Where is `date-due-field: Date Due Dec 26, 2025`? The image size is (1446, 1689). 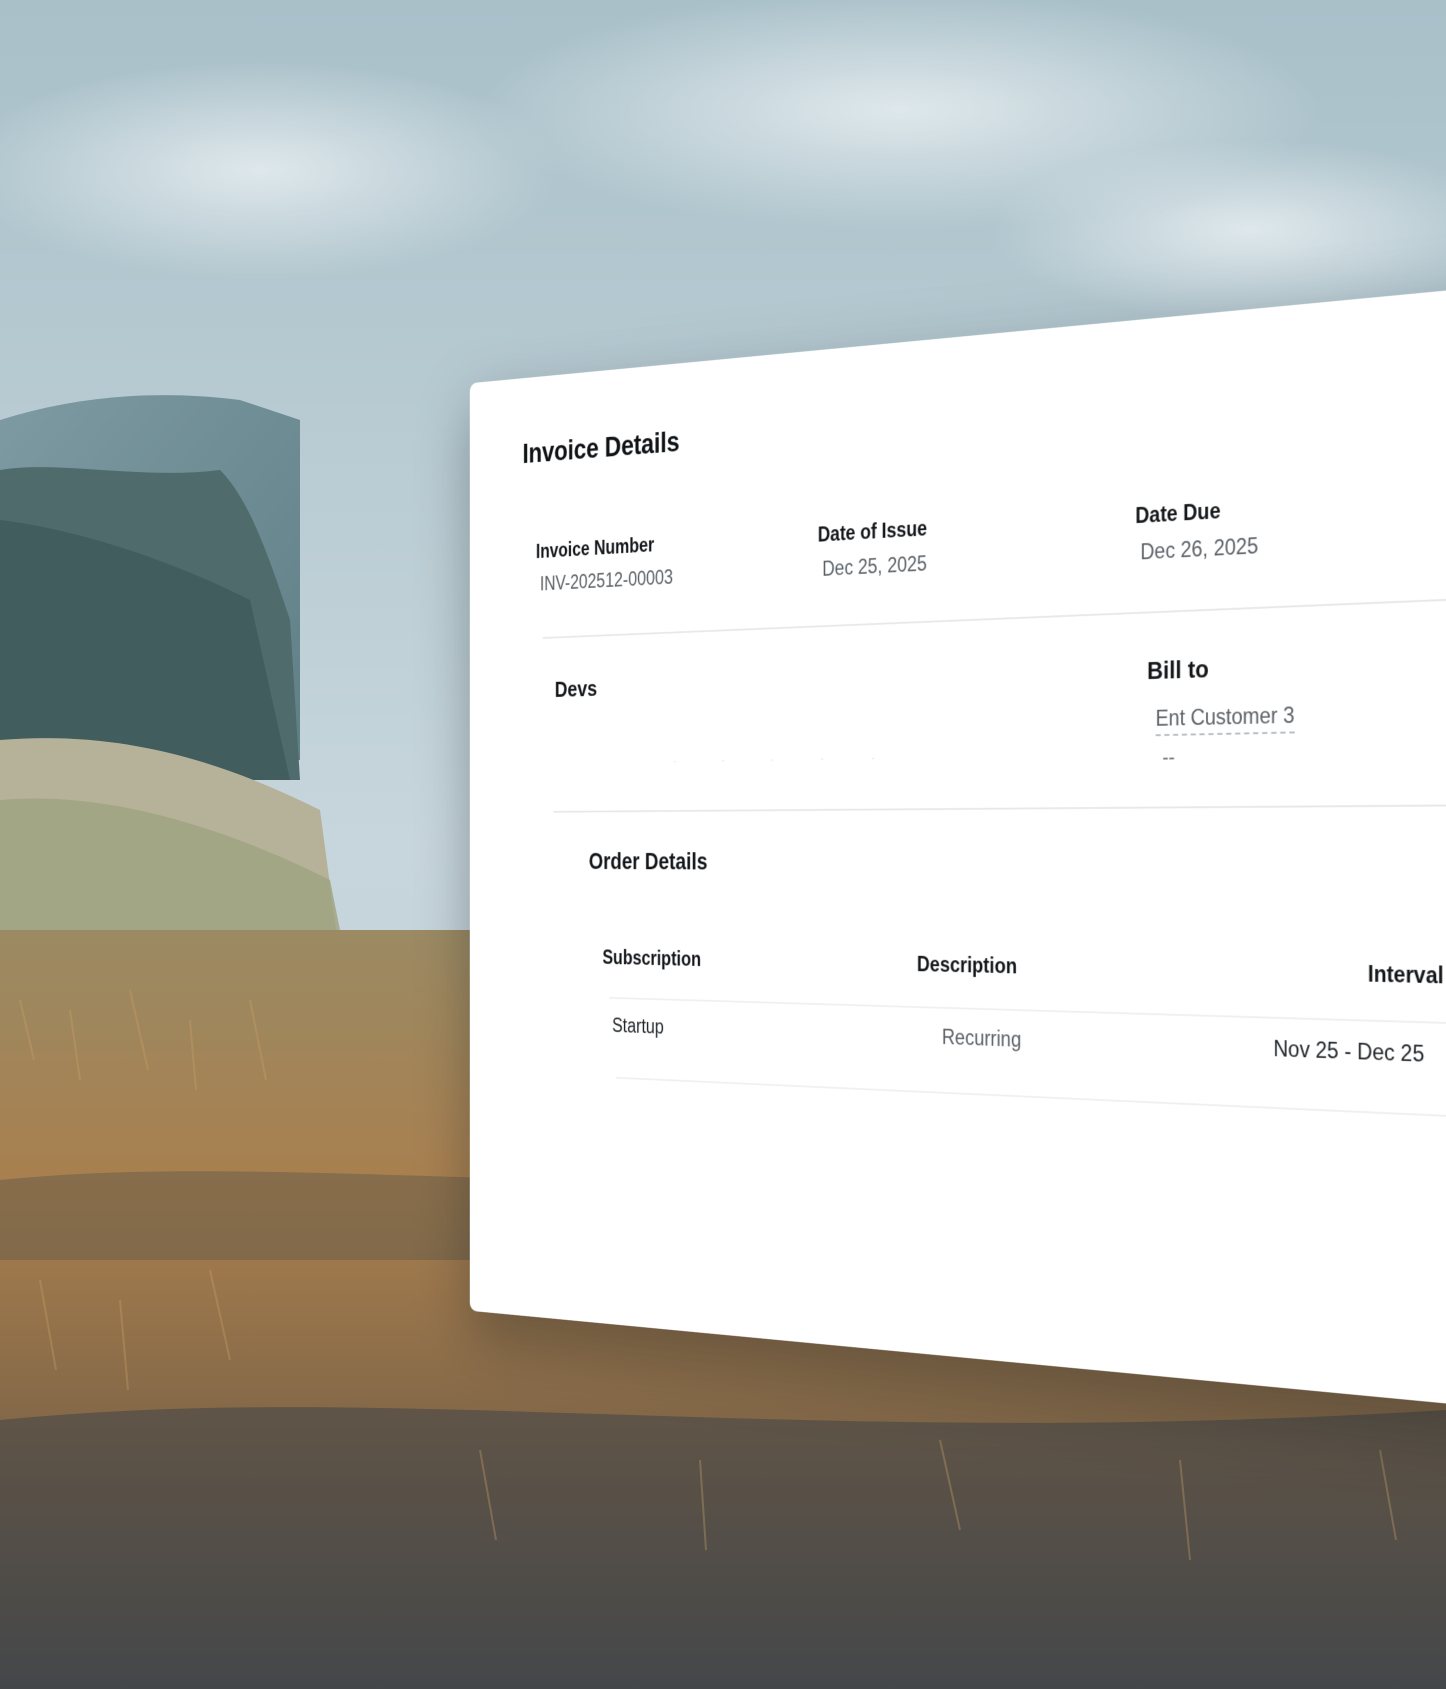 date-due-field: Date Due Dec 26, 2025 is located at coordinates (1196, 530).